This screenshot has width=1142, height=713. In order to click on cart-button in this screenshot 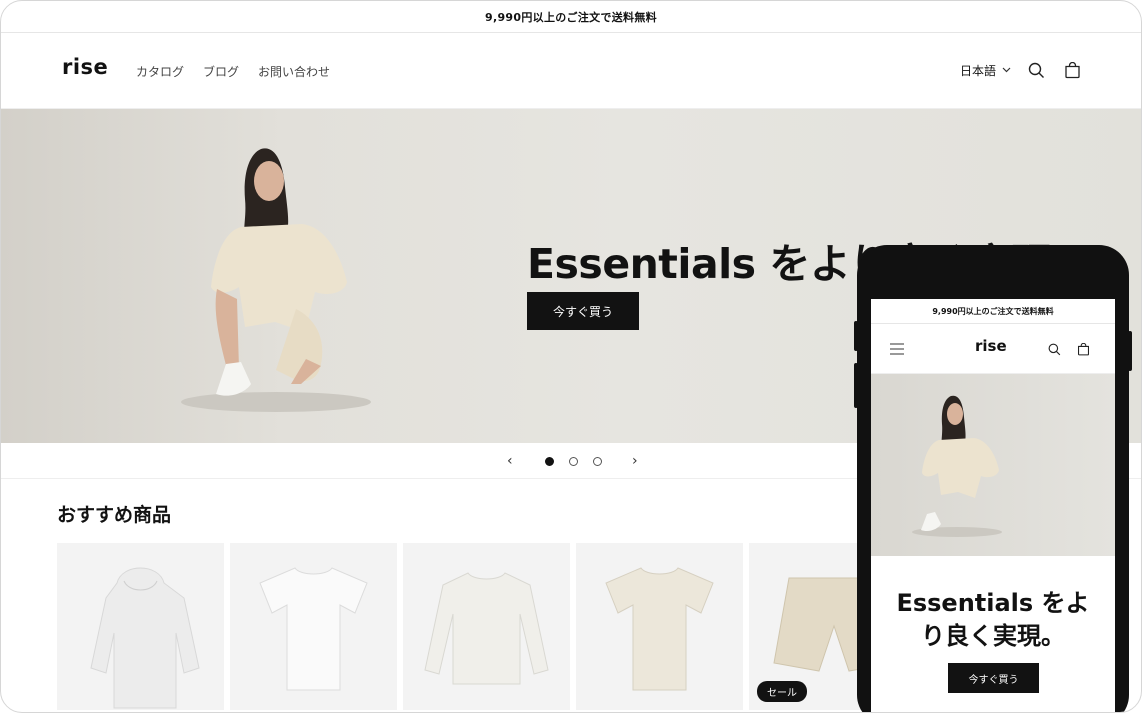, I will do `click(1072, 70)`.